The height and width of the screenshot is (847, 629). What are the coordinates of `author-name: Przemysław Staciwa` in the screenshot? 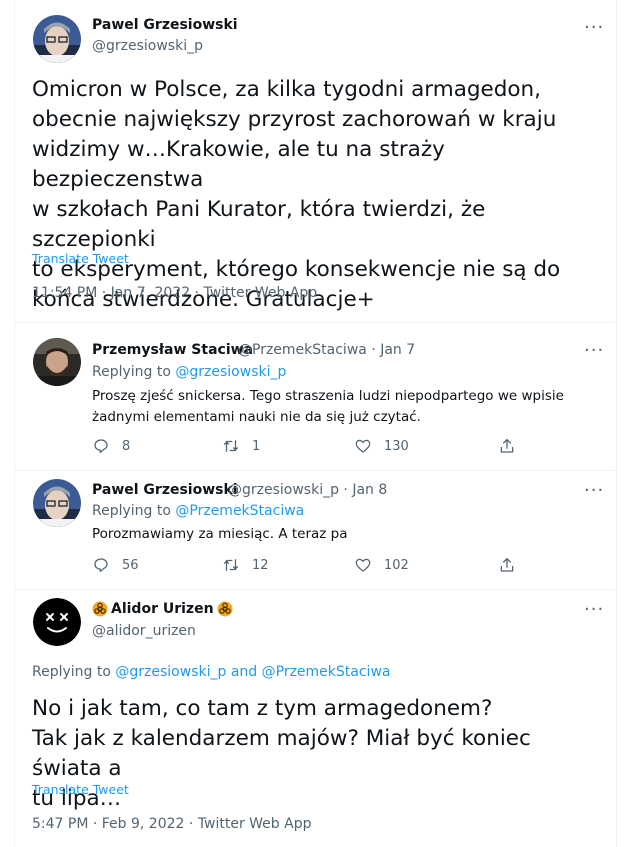 It's located at (172, 350).